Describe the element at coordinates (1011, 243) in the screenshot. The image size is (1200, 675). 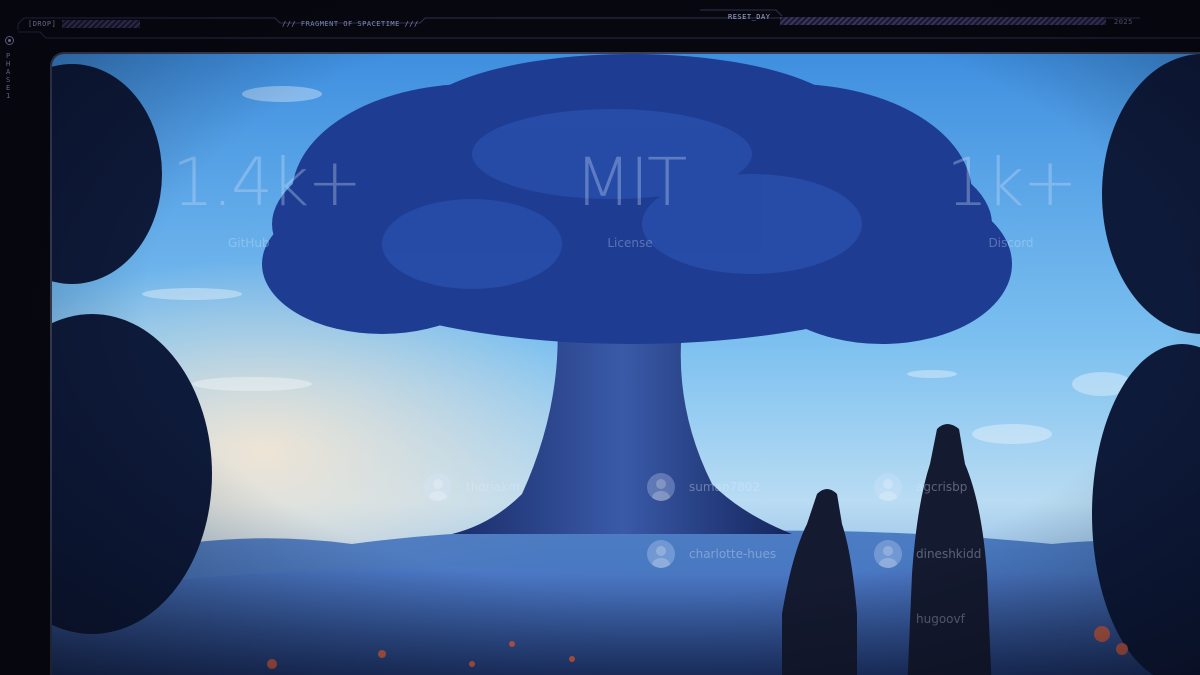
I see `stat-discord-label: Discord` at that location.